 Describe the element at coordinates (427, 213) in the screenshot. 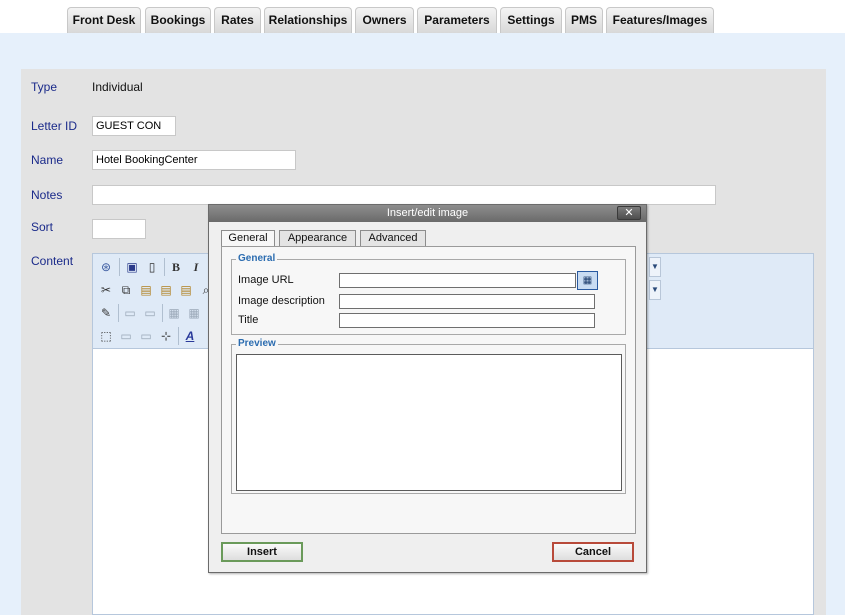

I see `dialog-title: Insert/edit image` at that location.